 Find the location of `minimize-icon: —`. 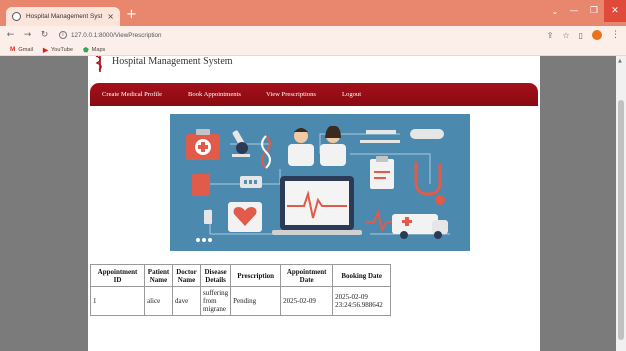

minimize-icon: — is located at coordinates (574, 11).